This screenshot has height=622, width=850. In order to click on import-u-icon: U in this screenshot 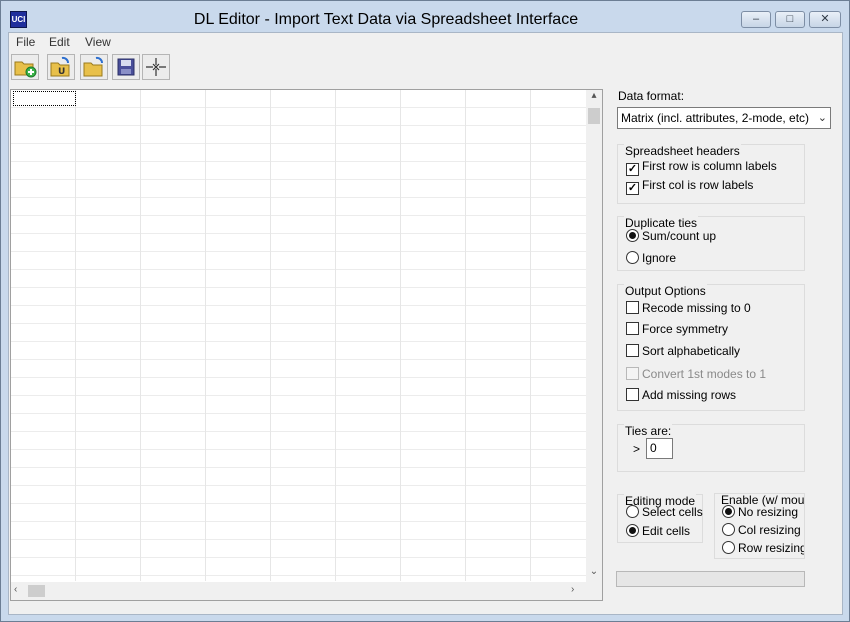, I will do `click(60, 66)`.